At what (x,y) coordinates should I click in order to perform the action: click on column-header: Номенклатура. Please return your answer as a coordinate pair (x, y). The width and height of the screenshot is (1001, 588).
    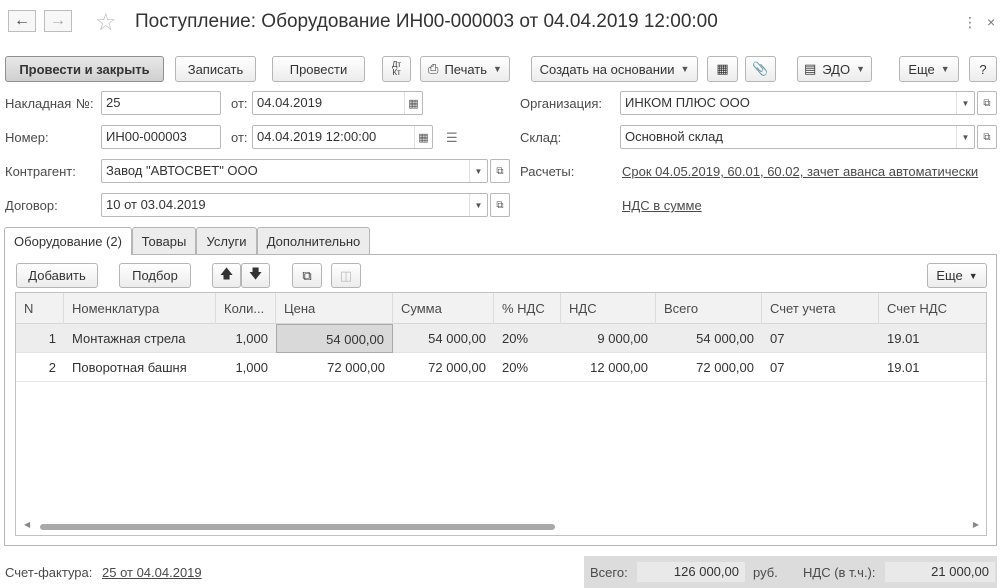
    Looking at the image, I should click on (140, 308).